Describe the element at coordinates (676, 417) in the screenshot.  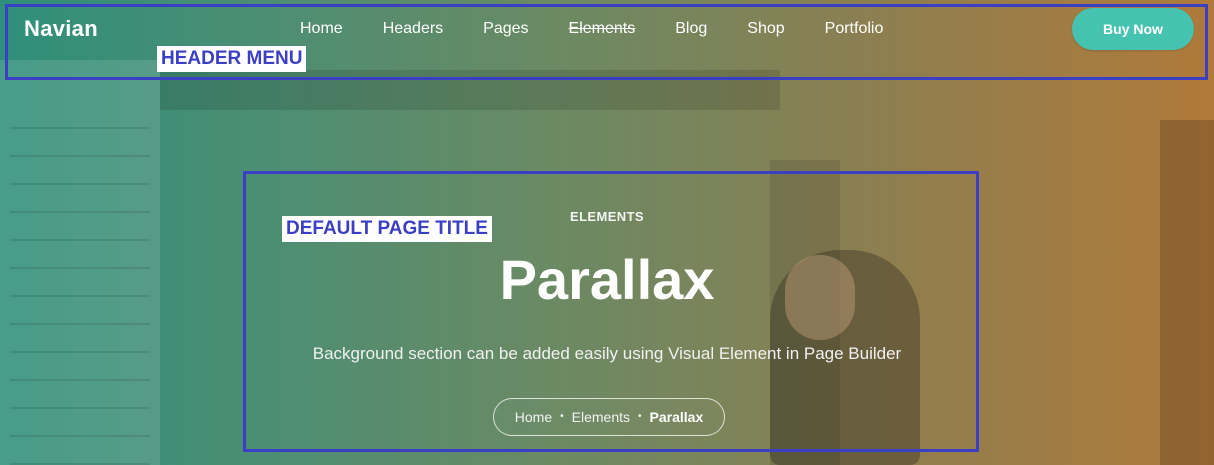
I see `breadcrumb-current: Parallax` at that location.